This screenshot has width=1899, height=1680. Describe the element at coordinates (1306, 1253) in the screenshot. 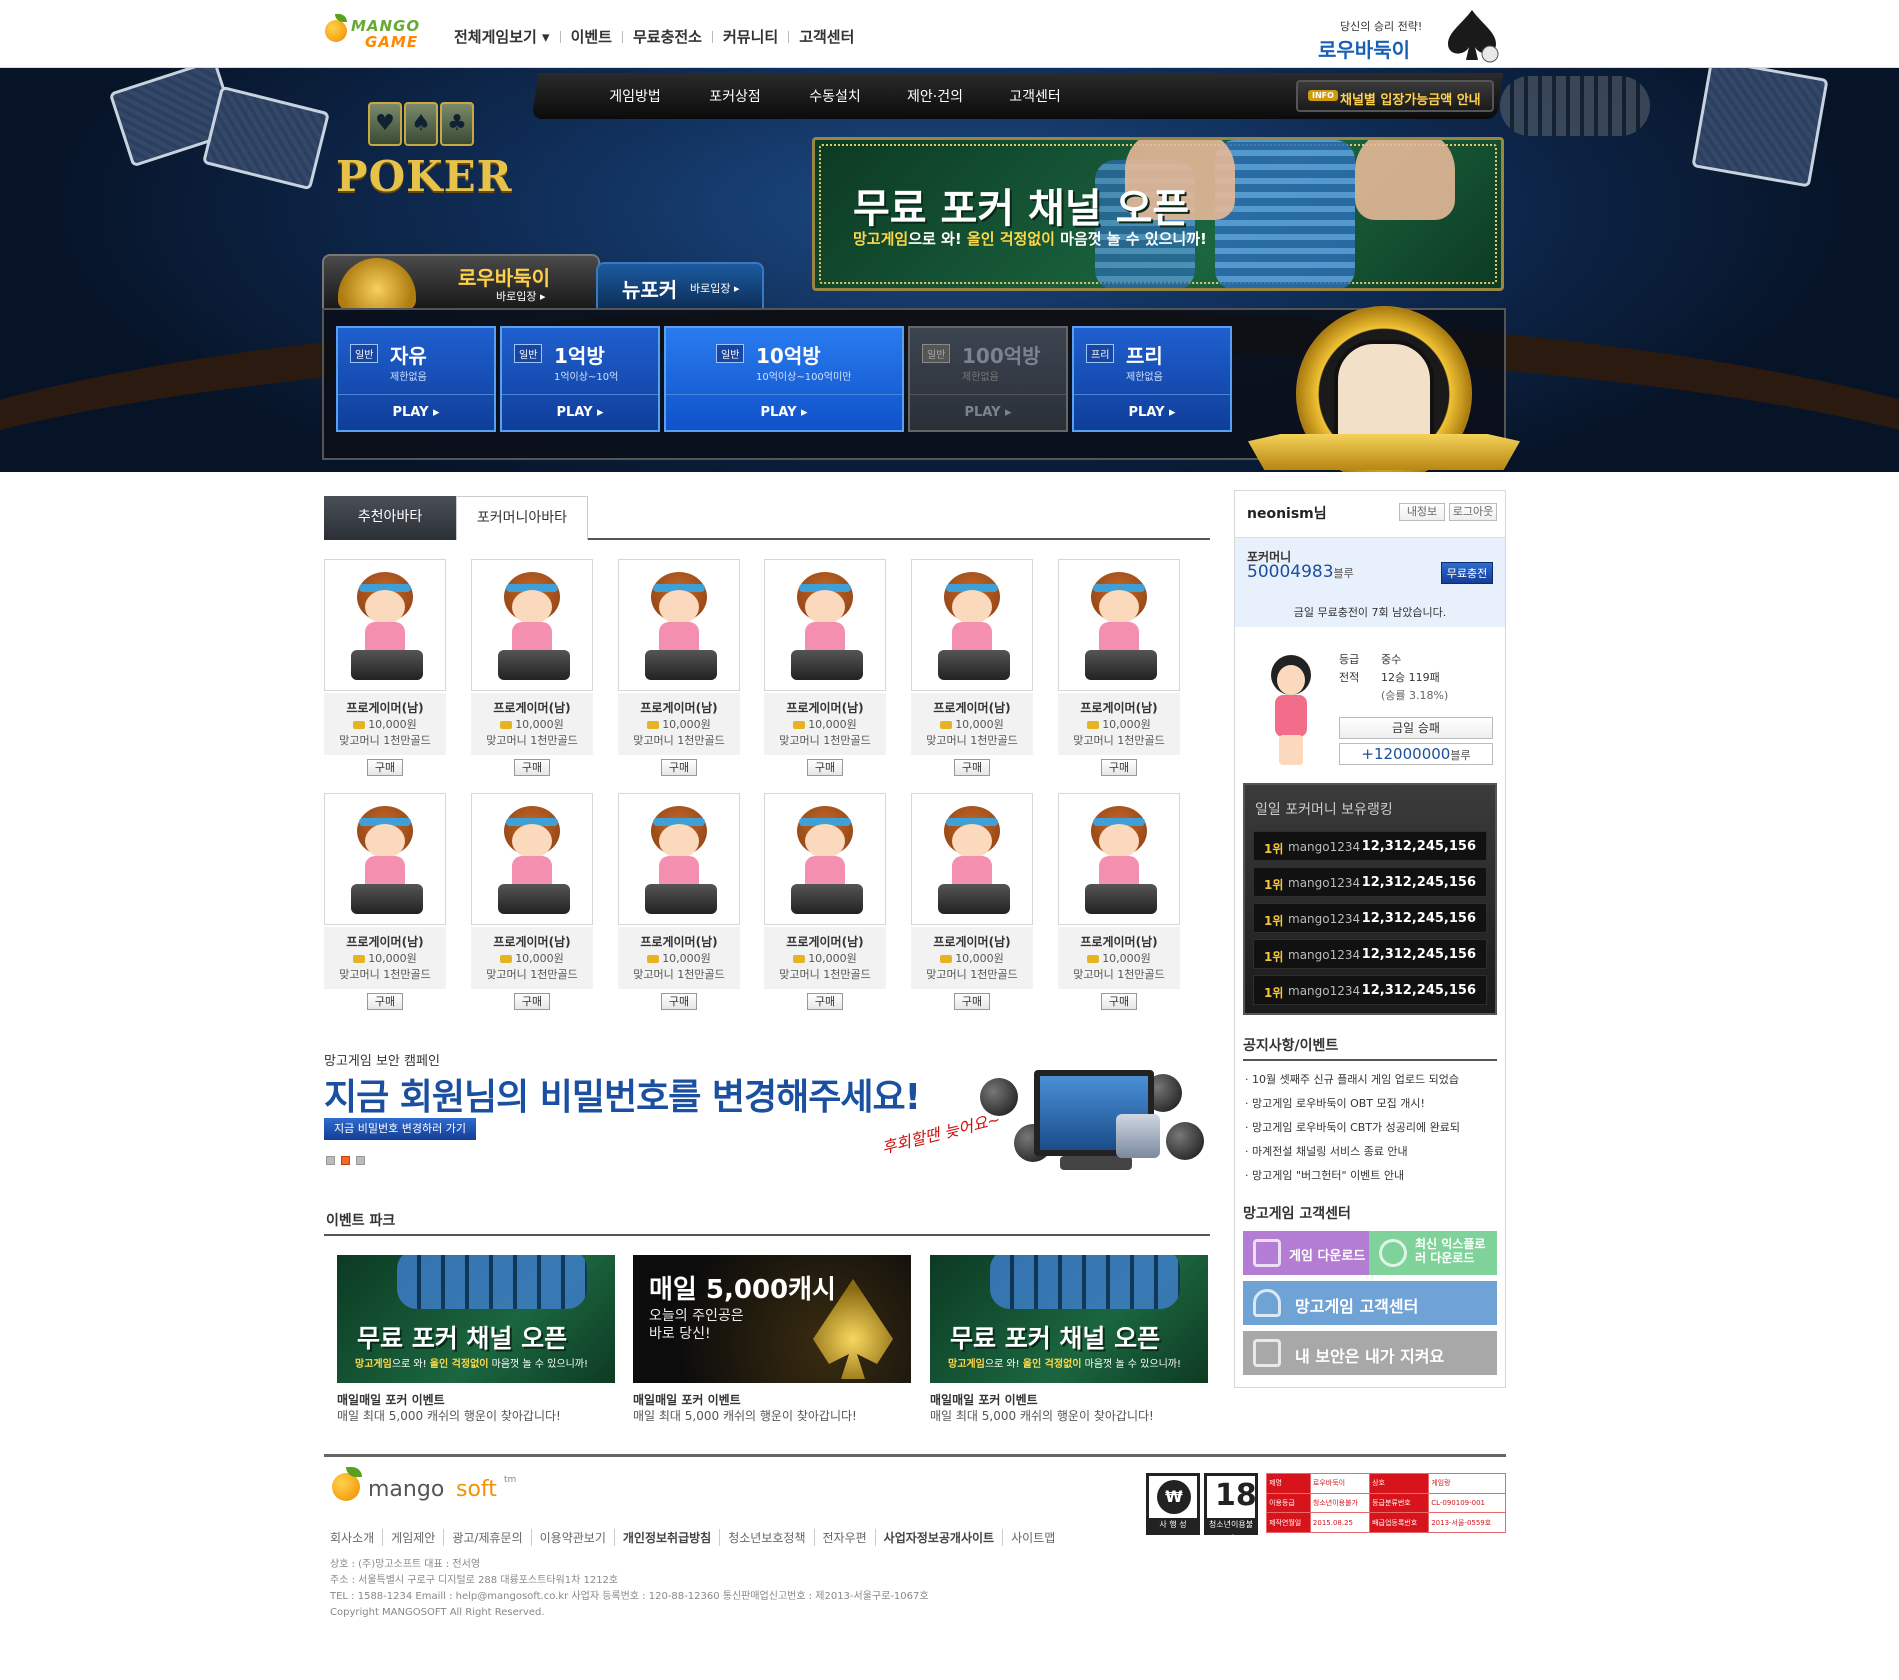

I see `game-download-button: 게임 다운로드` at that location.